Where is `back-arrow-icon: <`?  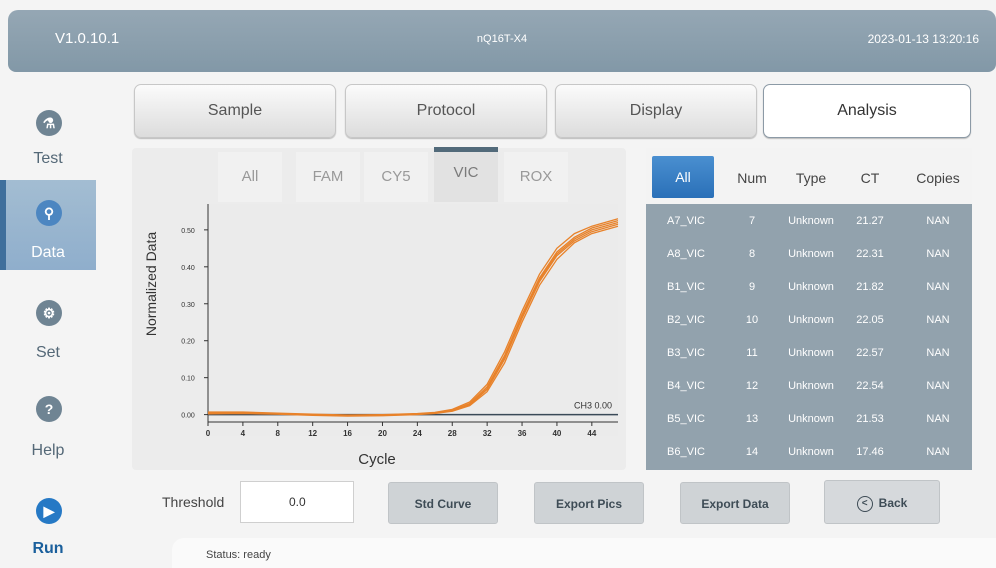
back-arrow-icon: < is located at coordinates (864, 503).